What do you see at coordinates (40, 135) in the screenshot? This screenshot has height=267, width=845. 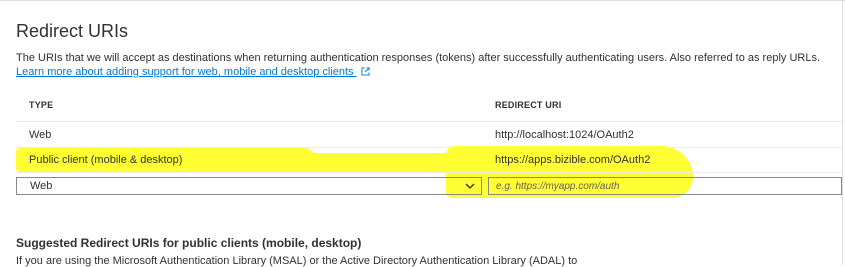 I see `row-type: Web` at bounding box center [40, 135].